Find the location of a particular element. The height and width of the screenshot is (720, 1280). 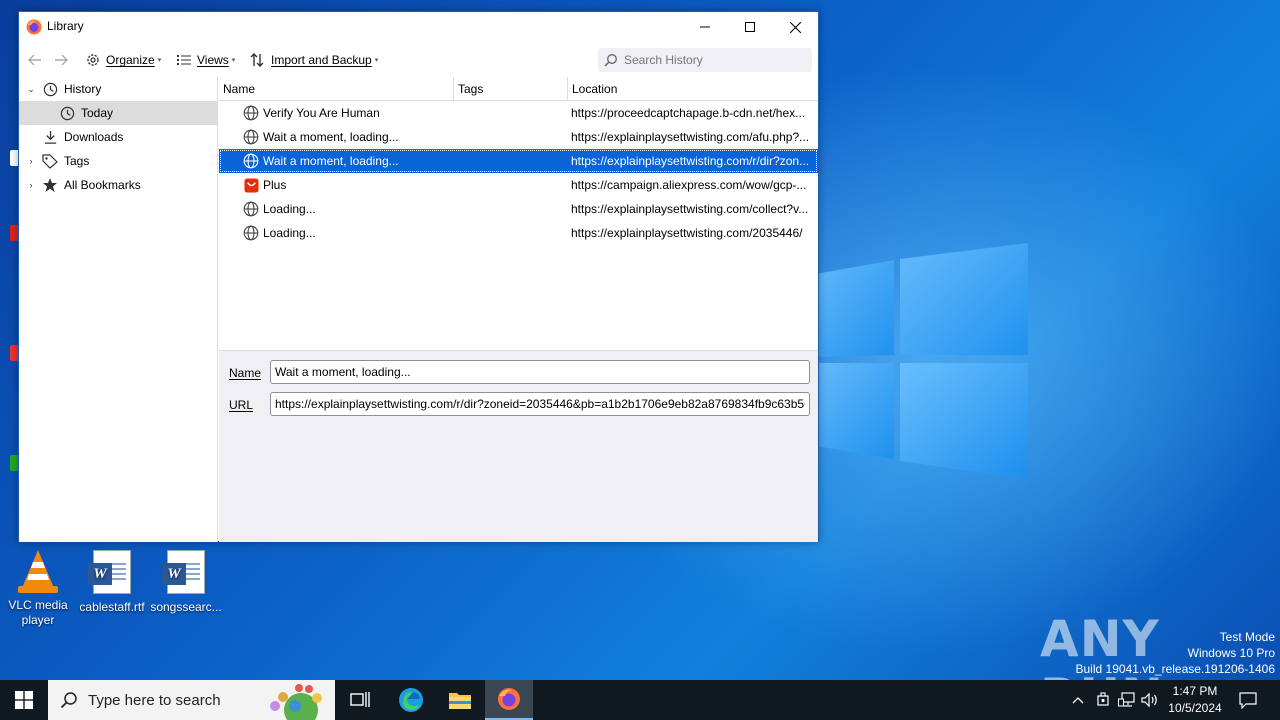

sidebar-item-tags: › Tags is located at coordinates (118, 161).